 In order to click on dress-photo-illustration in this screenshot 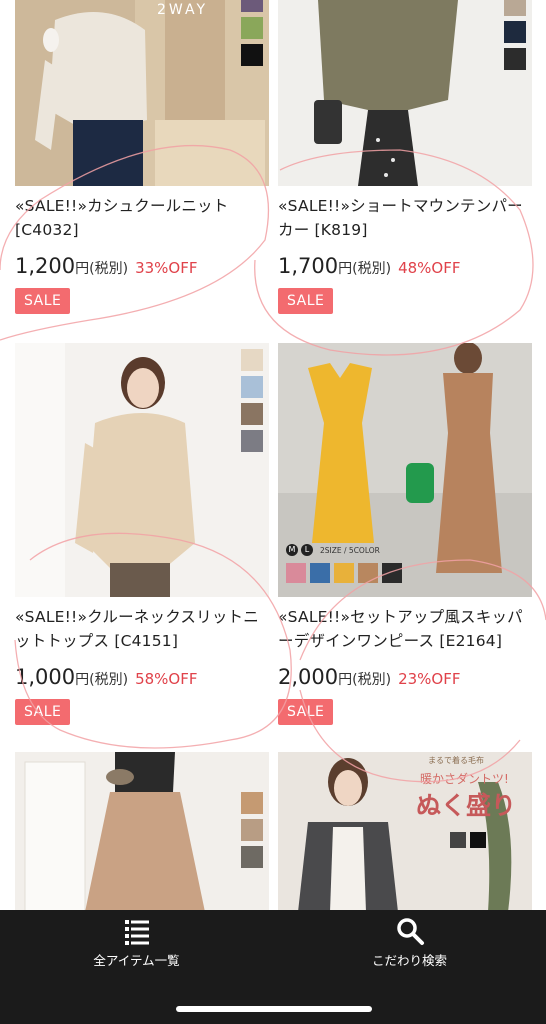, I will do `click(405, 470)`.